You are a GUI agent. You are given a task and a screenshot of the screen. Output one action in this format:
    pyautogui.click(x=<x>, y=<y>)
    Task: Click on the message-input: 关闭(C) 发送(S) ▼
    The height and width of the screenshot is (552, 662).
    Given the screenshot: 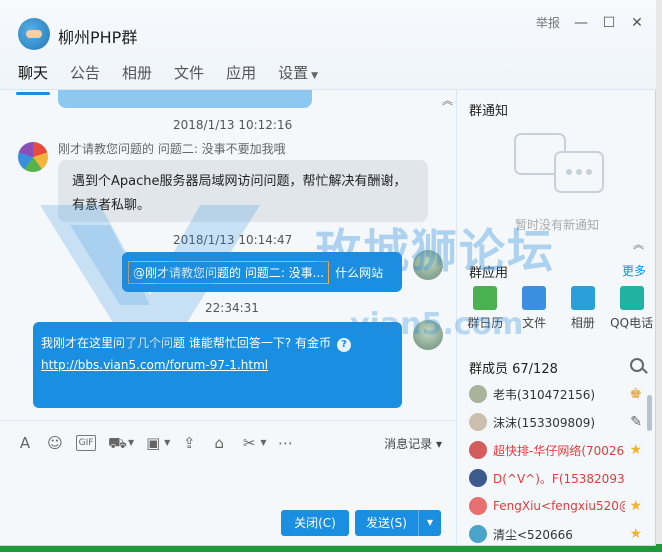 What is the action you would take?
    pyautogui.click(x=228, y=505)
    